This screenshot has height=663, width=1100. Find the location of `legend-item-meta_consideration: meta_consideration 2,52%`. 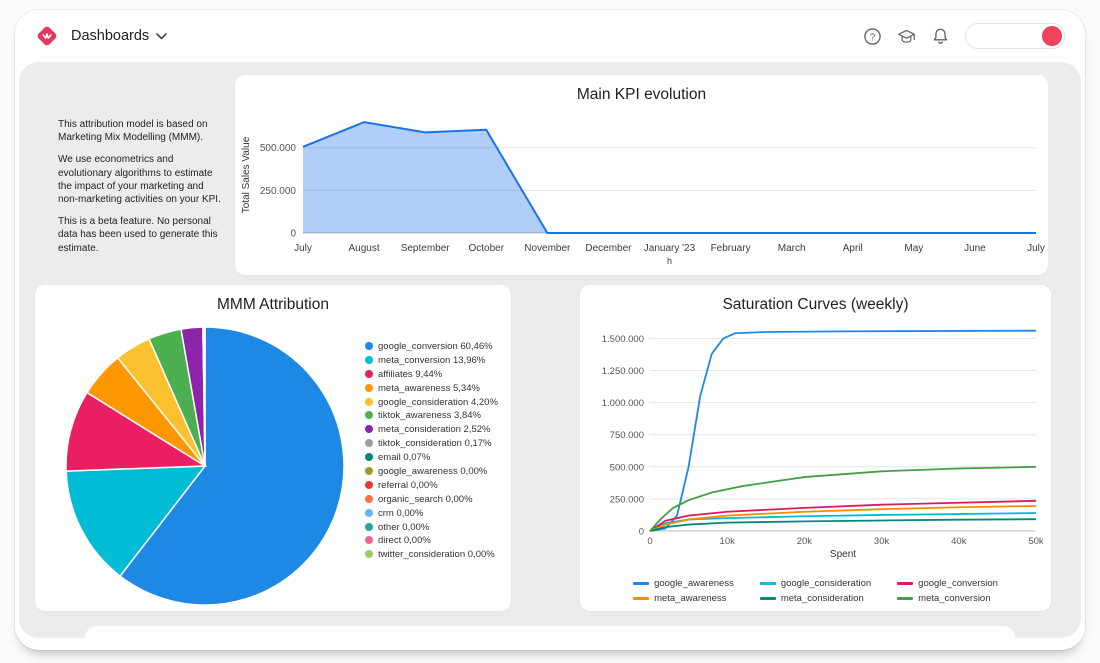

legend-item-meta_consideration: meta_consideration 2,52% is located at coordinates (438, 429).